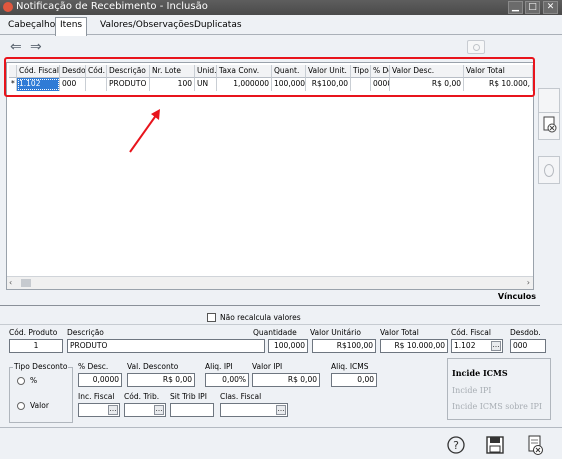 This screenshot has height=459, width=562. What do you see at coordinates (275, 332) in the screenshot?
I see `quantidade-label: Quantidade` at bounding box center [275, 332].